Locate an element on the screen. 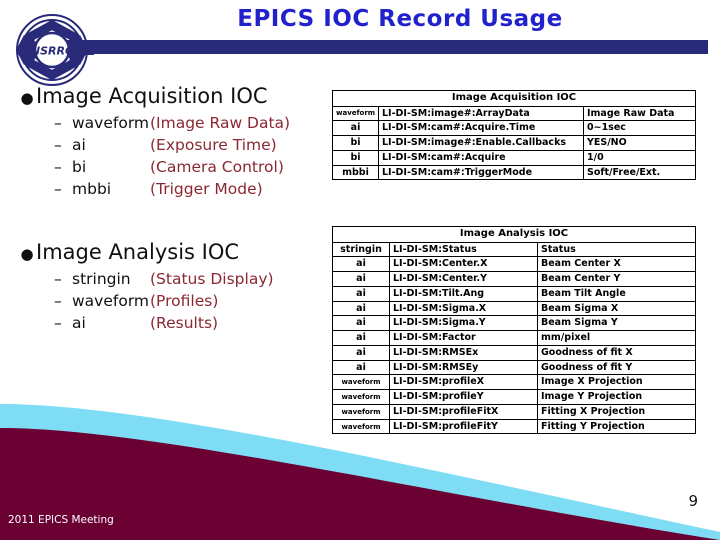 This screenshot has width=720, height=540. table-caption: Image Analysis IOC is located at coordinates (514, 234).